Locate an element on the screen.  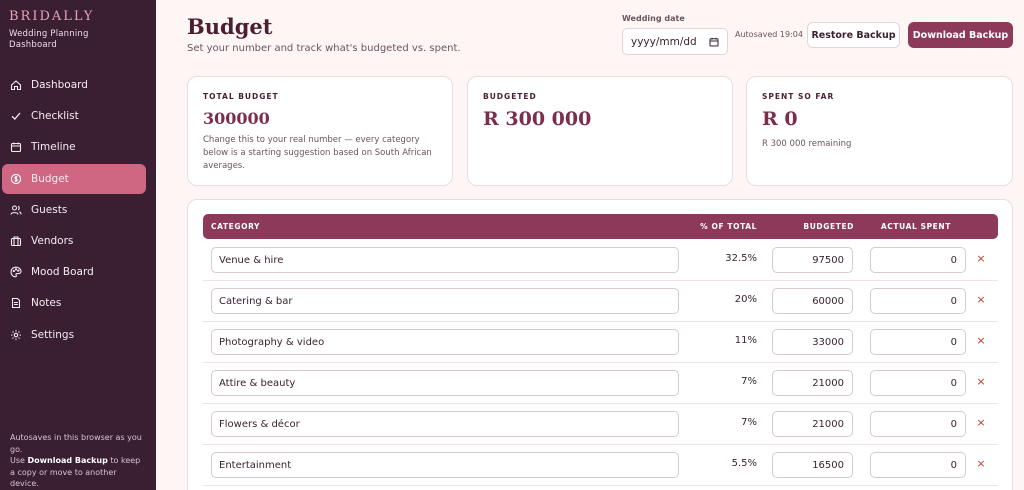
sidebar-item-checklist: Checklist is located at coordinates (74, 116).